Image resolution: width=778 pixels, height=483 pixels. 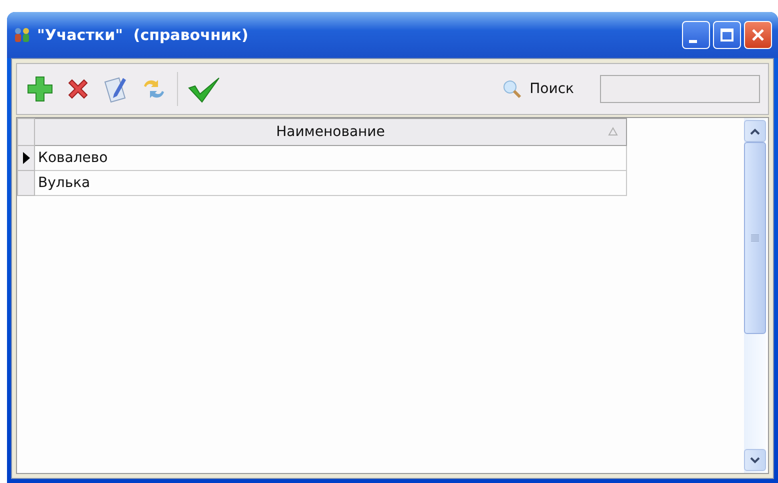 I want to click on scroll-up-button, so click(x=755, y=131).